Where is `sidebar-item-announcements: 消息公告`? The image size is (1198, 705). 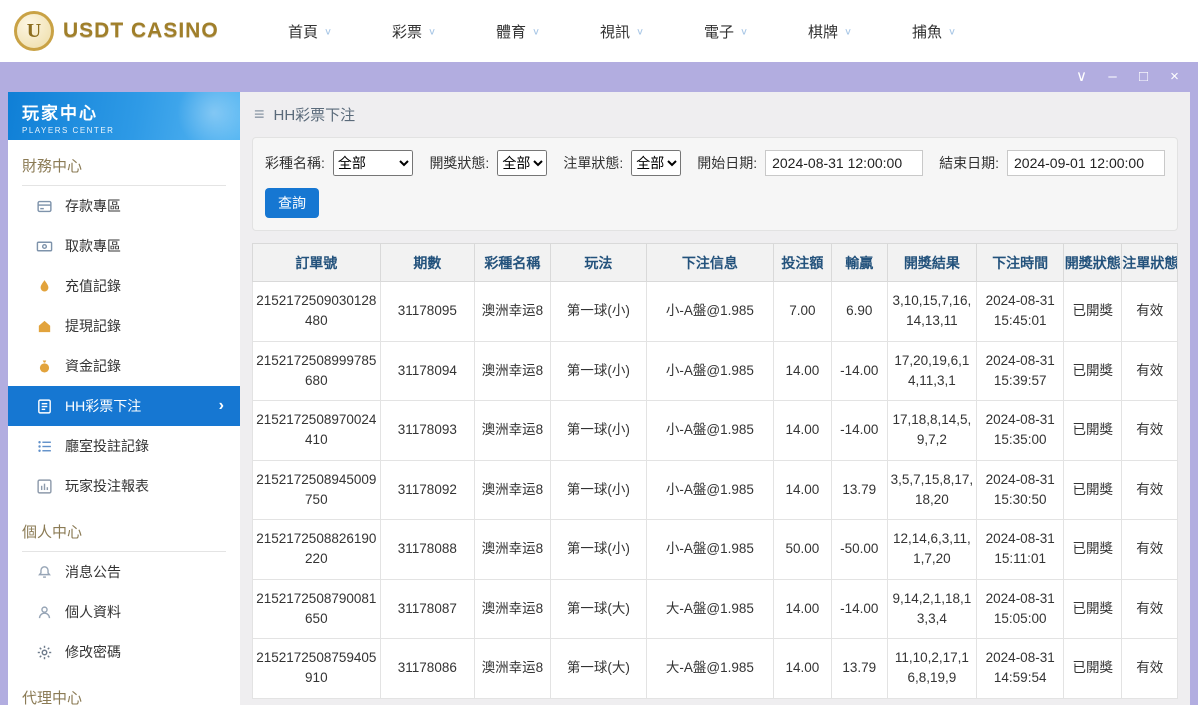
sidebar-item-announcements: 消息公告 is located at coordinates (124, 572).